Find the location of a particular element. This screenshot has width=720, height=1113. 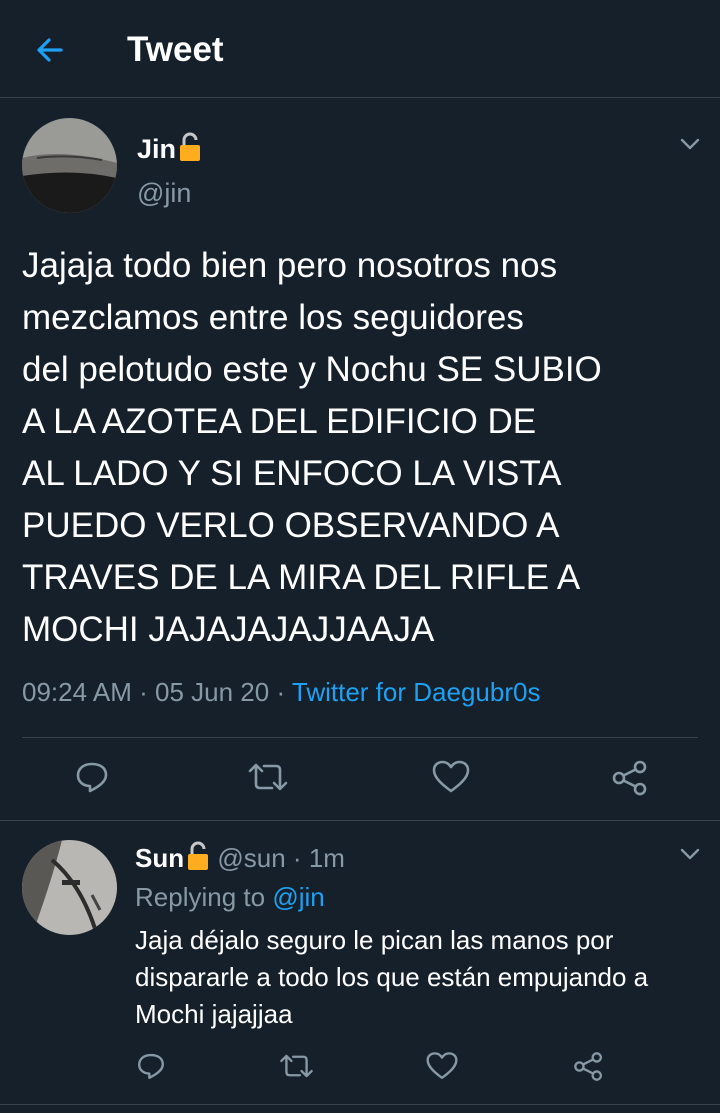

author-display-name: Jin is located at coordinates (157, 149).